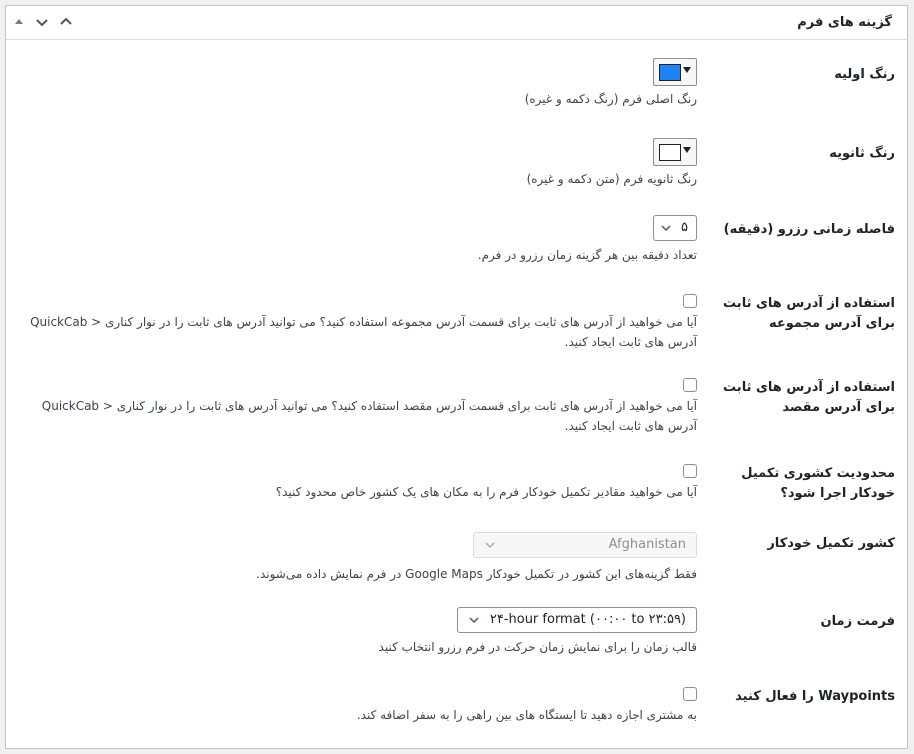 This screenshot has width=914, height=754. Describe the element at coordinates (831, 543) in the screenshot. I see `autocomplete-country-label: کشور تکمیل خودکار` at that location.